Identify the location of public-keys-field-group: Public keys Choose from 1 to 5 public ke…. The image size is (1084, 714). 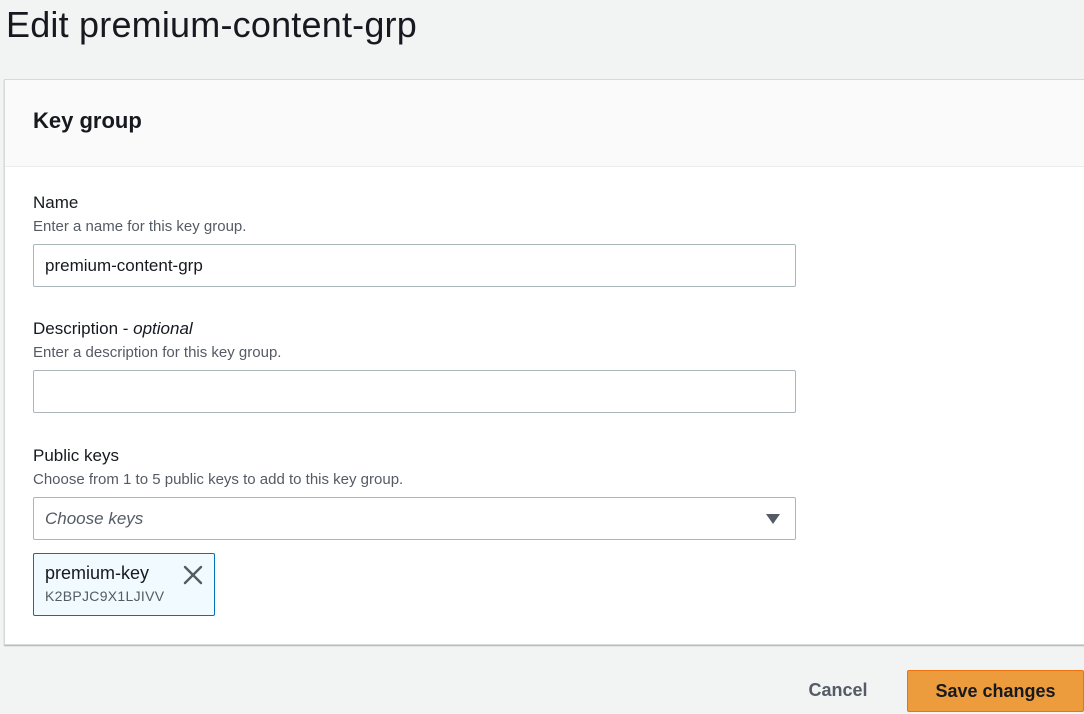
(414, 492).